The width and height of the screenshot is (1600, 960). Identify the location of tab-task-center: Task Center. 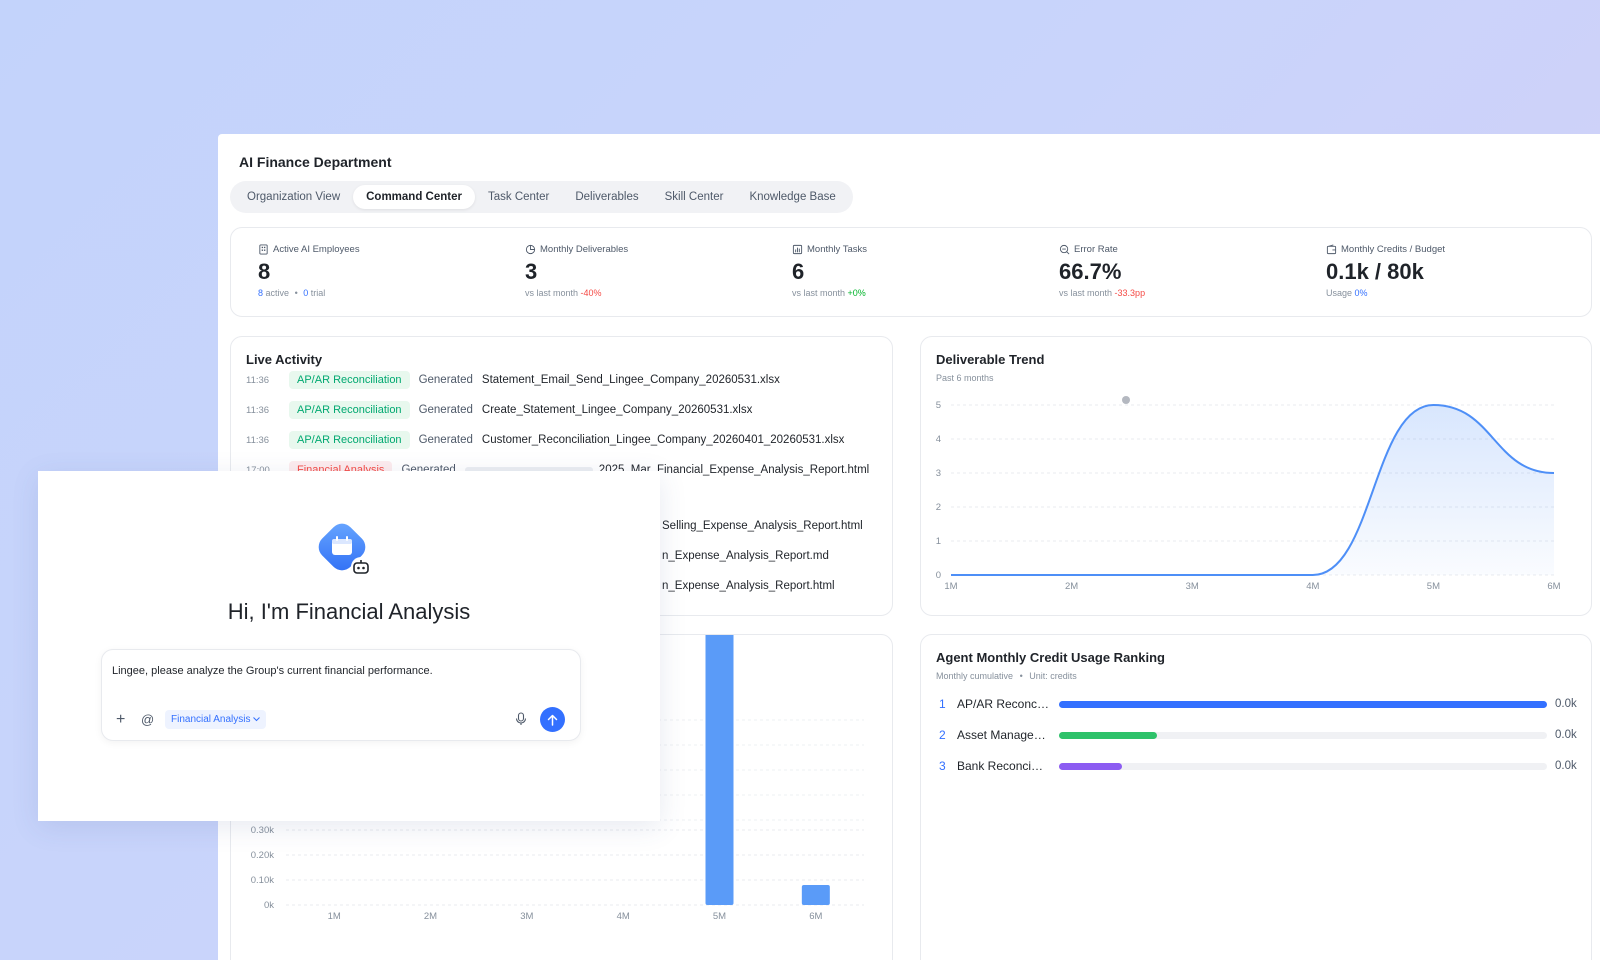
(518, 197).